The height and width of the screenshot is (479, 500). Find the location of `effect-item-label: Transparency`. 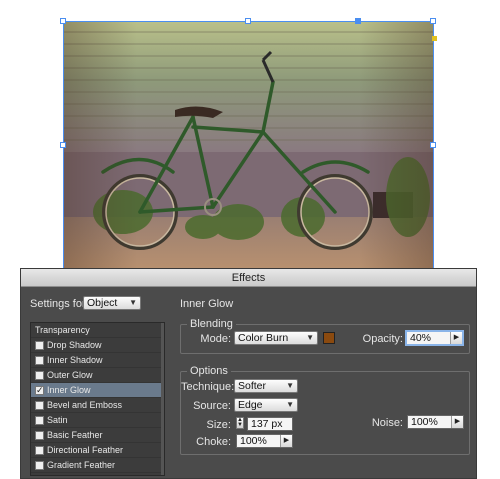

effect-item-label: Transparency is located at coordinates (62, 330).